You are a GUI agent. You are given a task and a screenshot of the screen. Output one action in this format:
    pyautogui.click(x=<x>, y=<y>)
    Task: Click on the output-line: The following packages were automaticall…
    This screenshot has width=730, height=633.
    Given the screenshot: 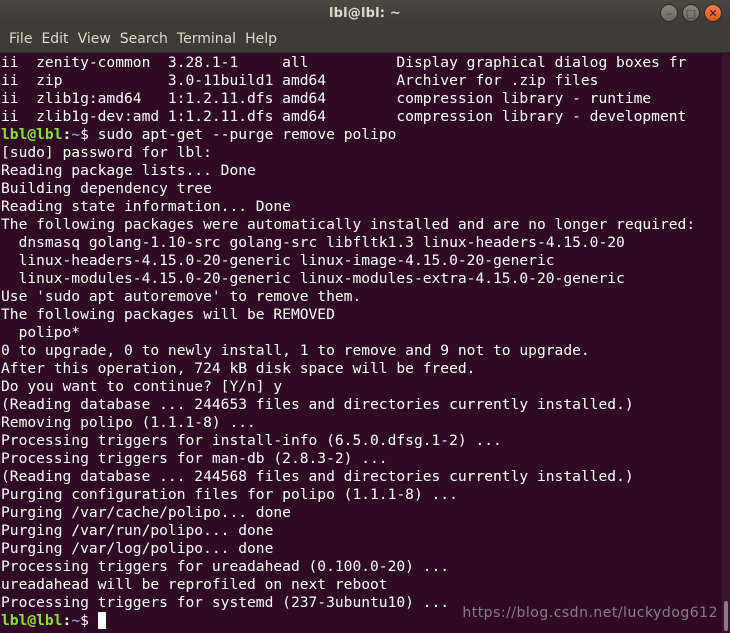 What is the action you would take?
    pyautogui.click(x=348, y=224)
    